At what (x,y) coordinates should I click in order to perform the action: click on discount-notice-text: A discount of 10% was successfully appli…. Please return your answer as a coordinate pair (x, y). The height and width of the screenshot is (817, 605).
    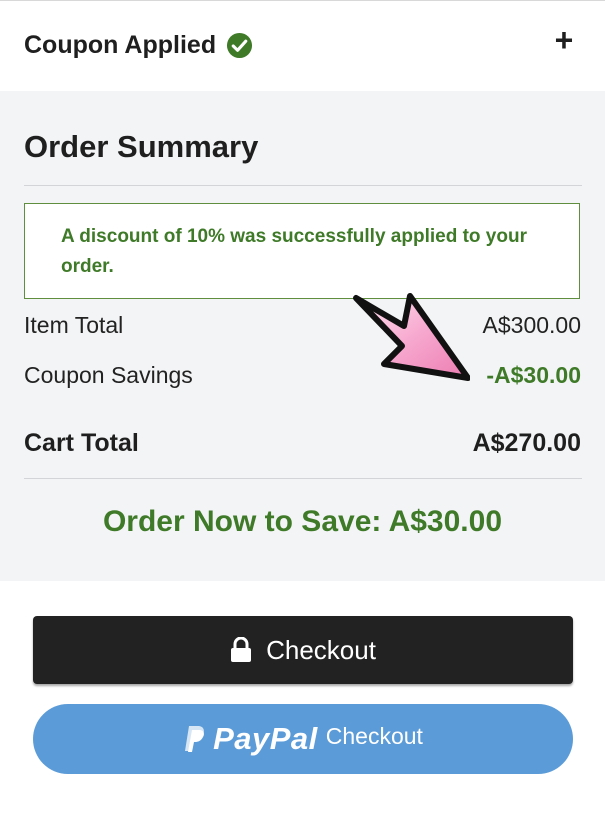
    Looking at the image, I should click on (294, 251).